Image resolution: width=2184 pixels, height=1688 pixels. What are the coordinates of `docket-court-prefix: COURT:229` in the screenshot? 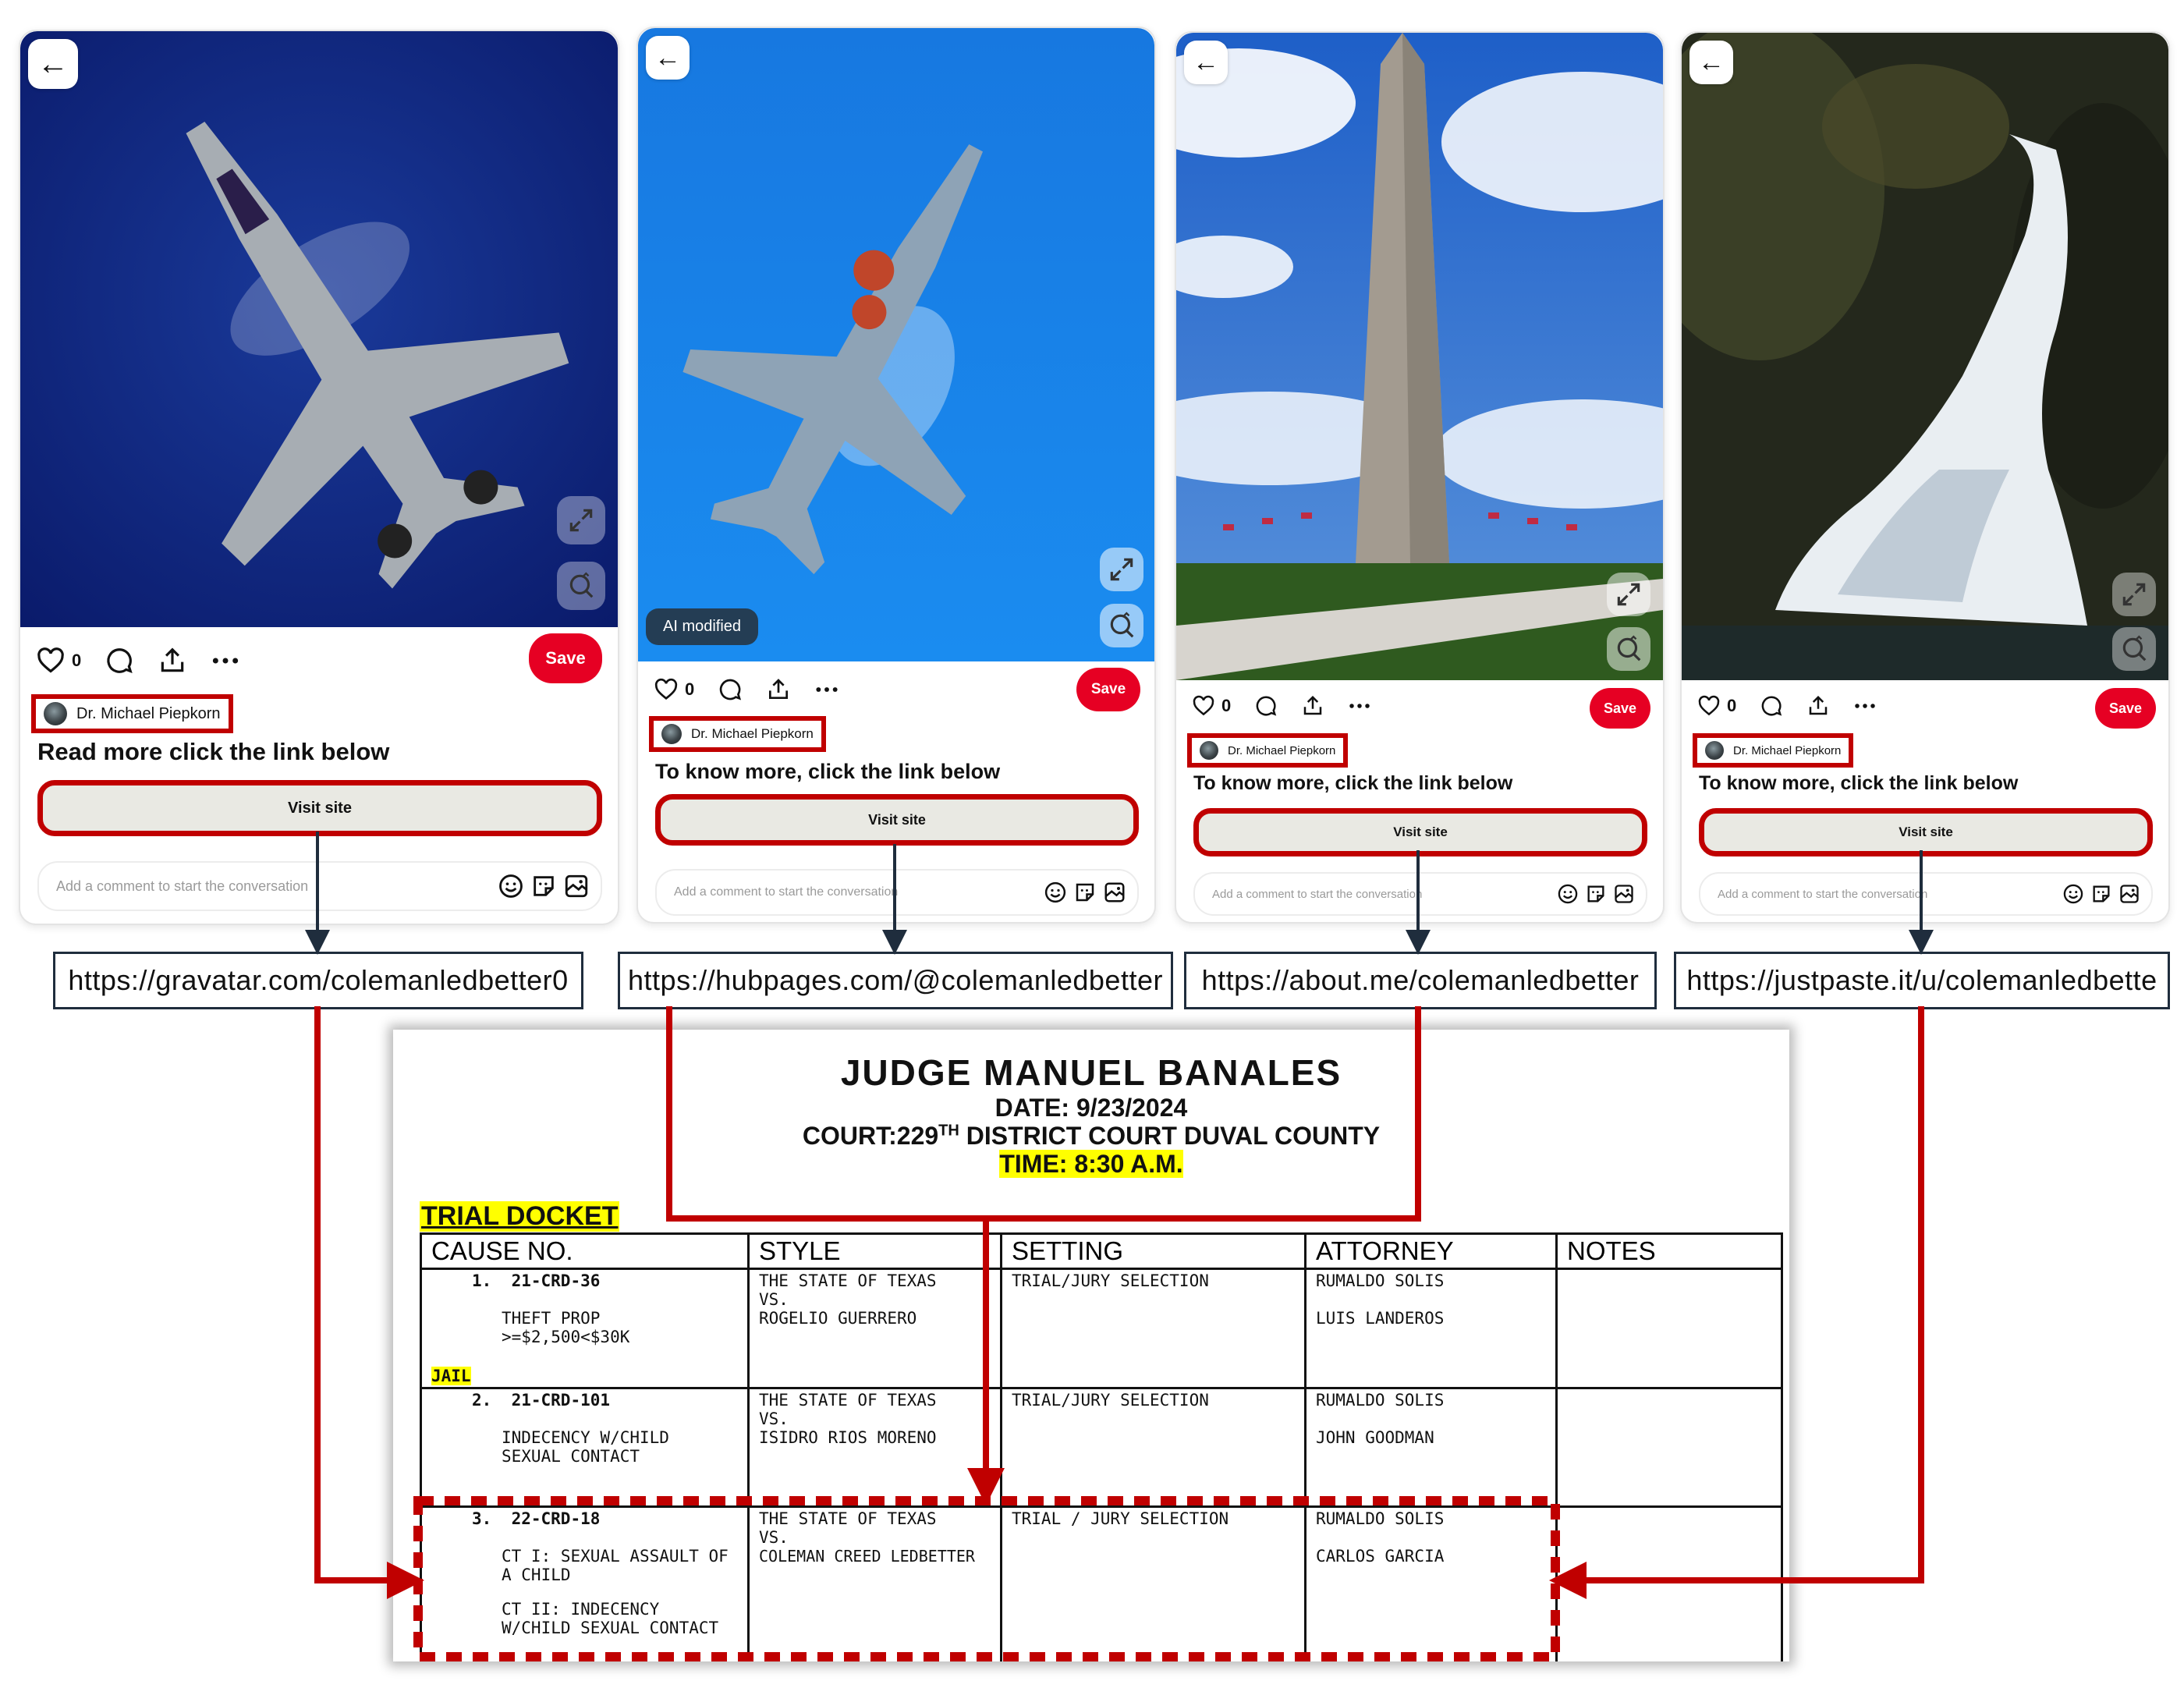 It's located at (871, 1136).